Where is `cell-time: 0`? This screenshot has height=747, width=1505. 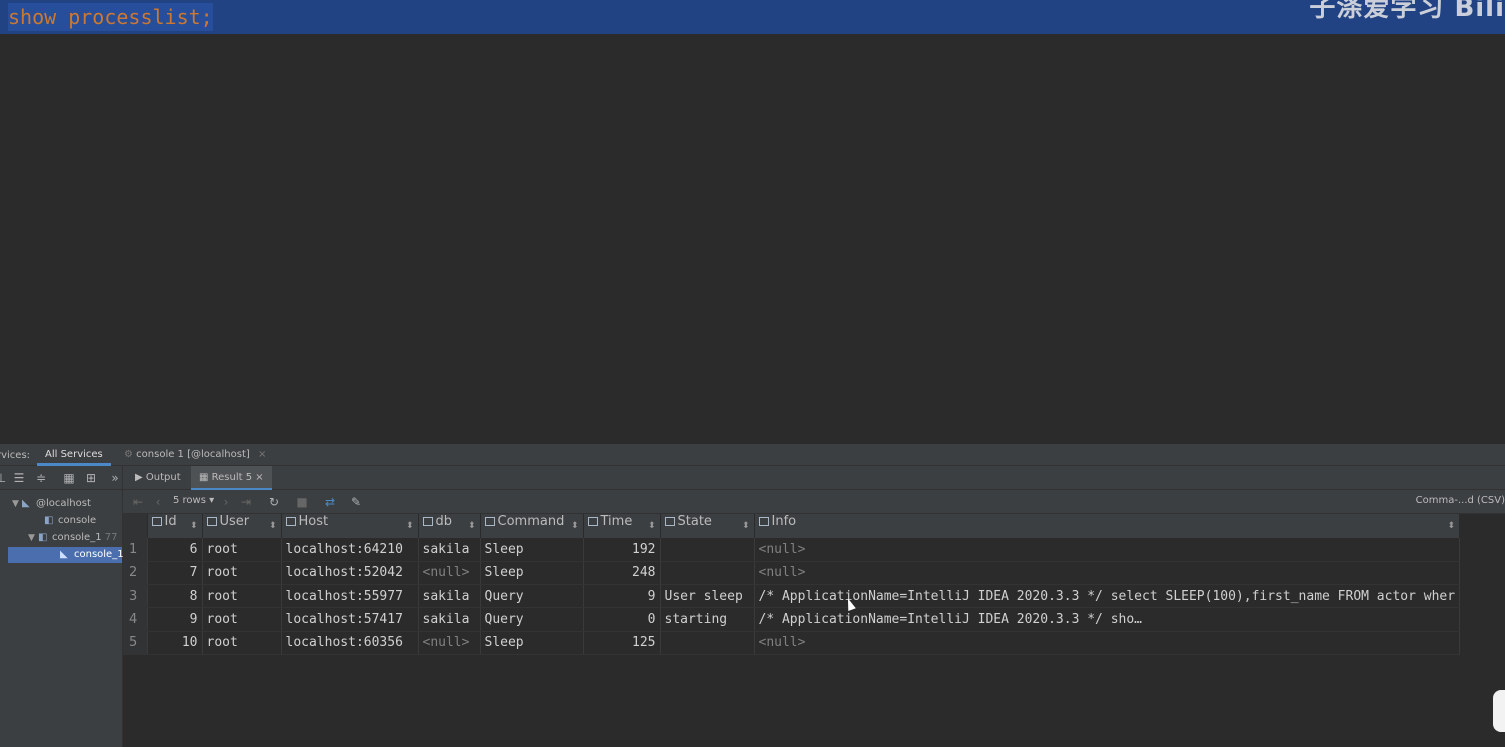
cell-time: 0 is located at coordinates (622, 619).